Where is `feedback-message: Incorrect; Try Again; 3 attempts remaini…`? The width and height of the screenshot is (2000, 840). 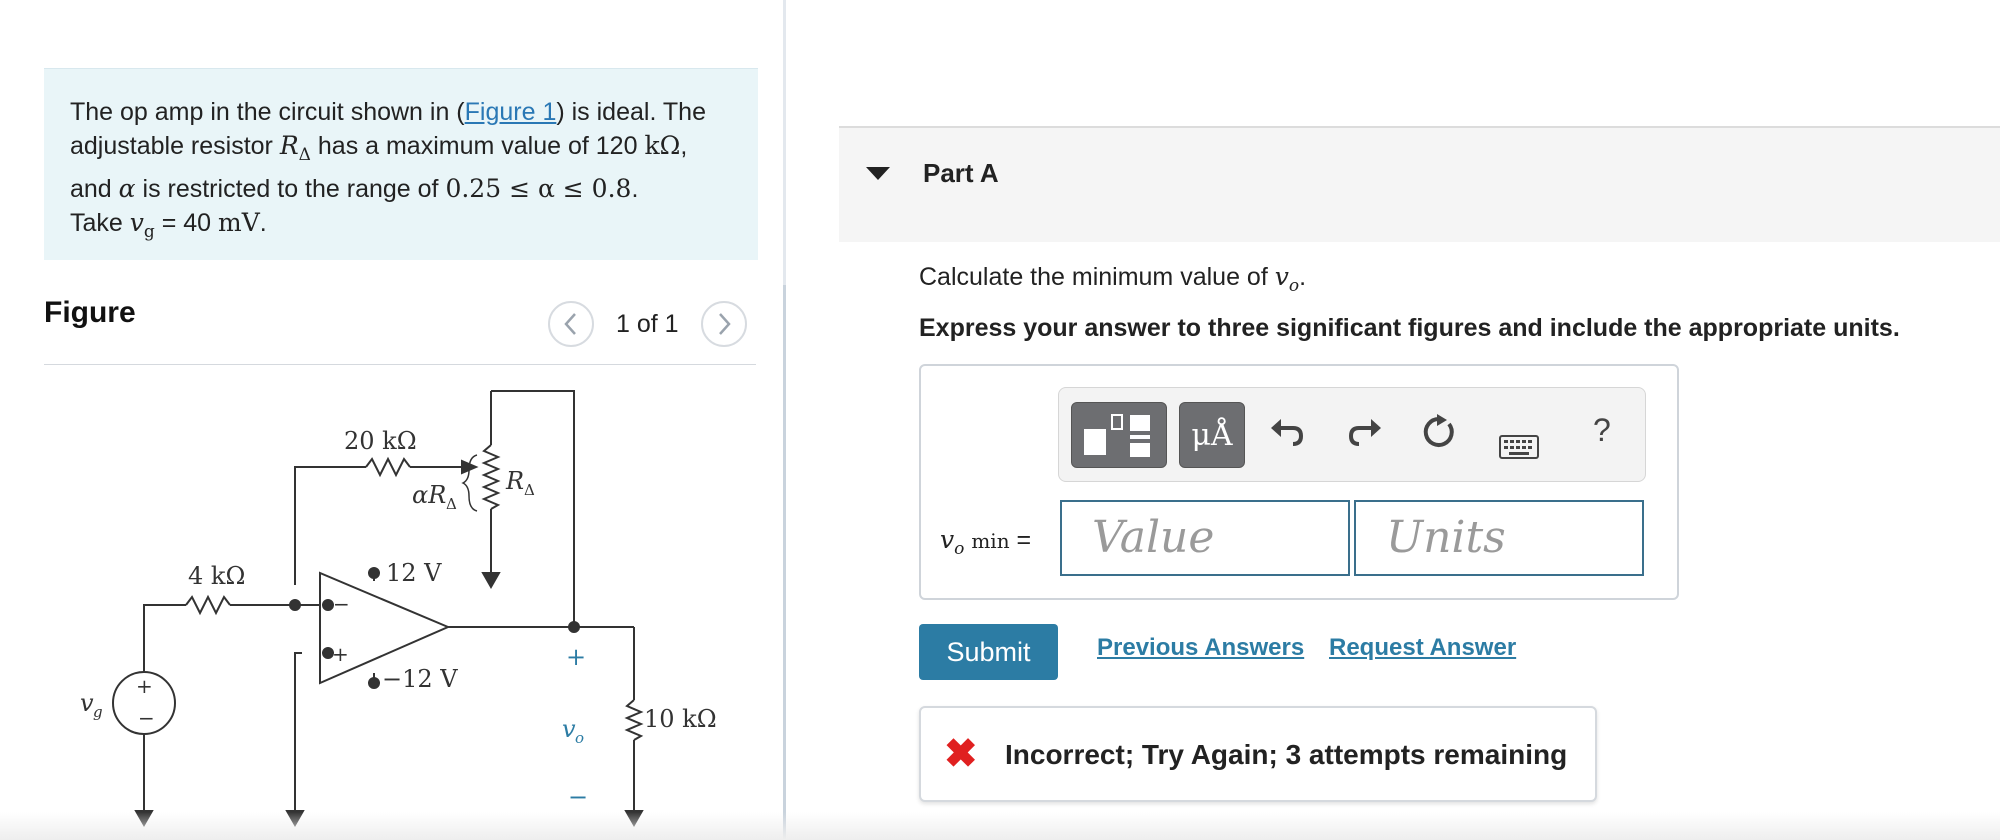 feedback-message: Incorrect; Try Again; 3 attempts remaini… is located at coordinates (1286, 754).